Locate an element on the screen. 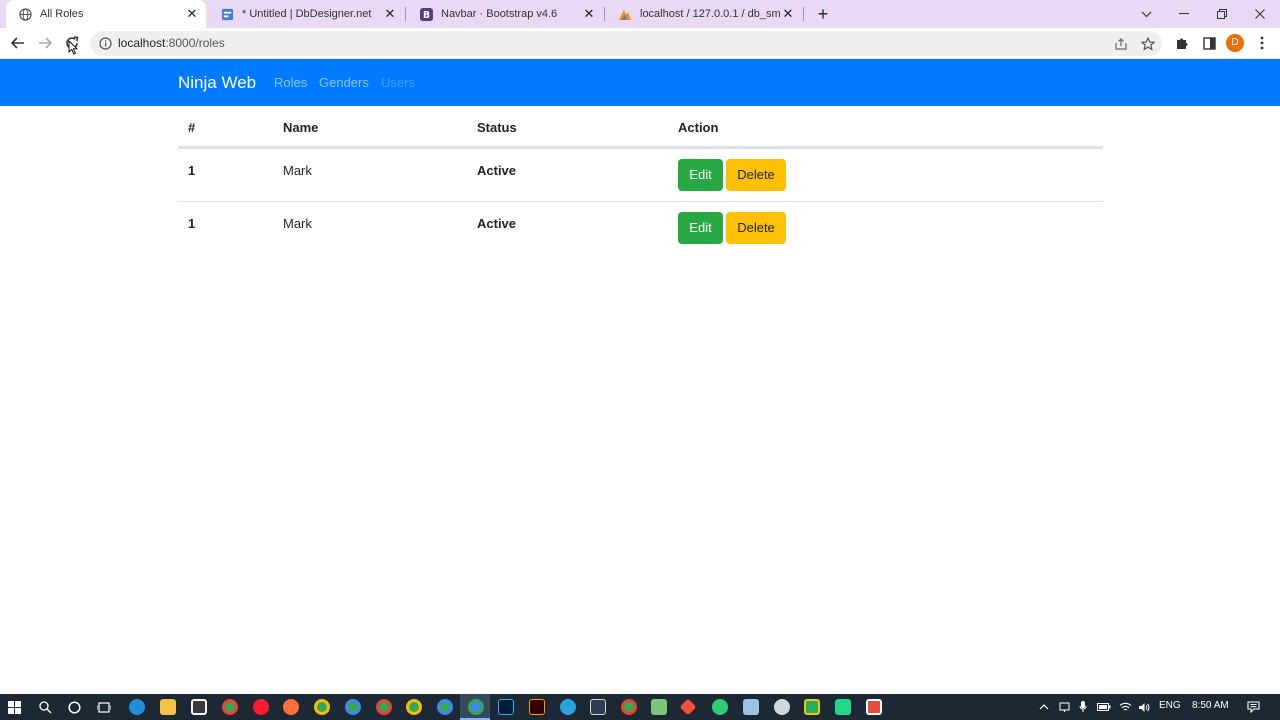 This screenshot has height=720, width=1280. tray-monitor-icon is located at coordinates (1064, 707).